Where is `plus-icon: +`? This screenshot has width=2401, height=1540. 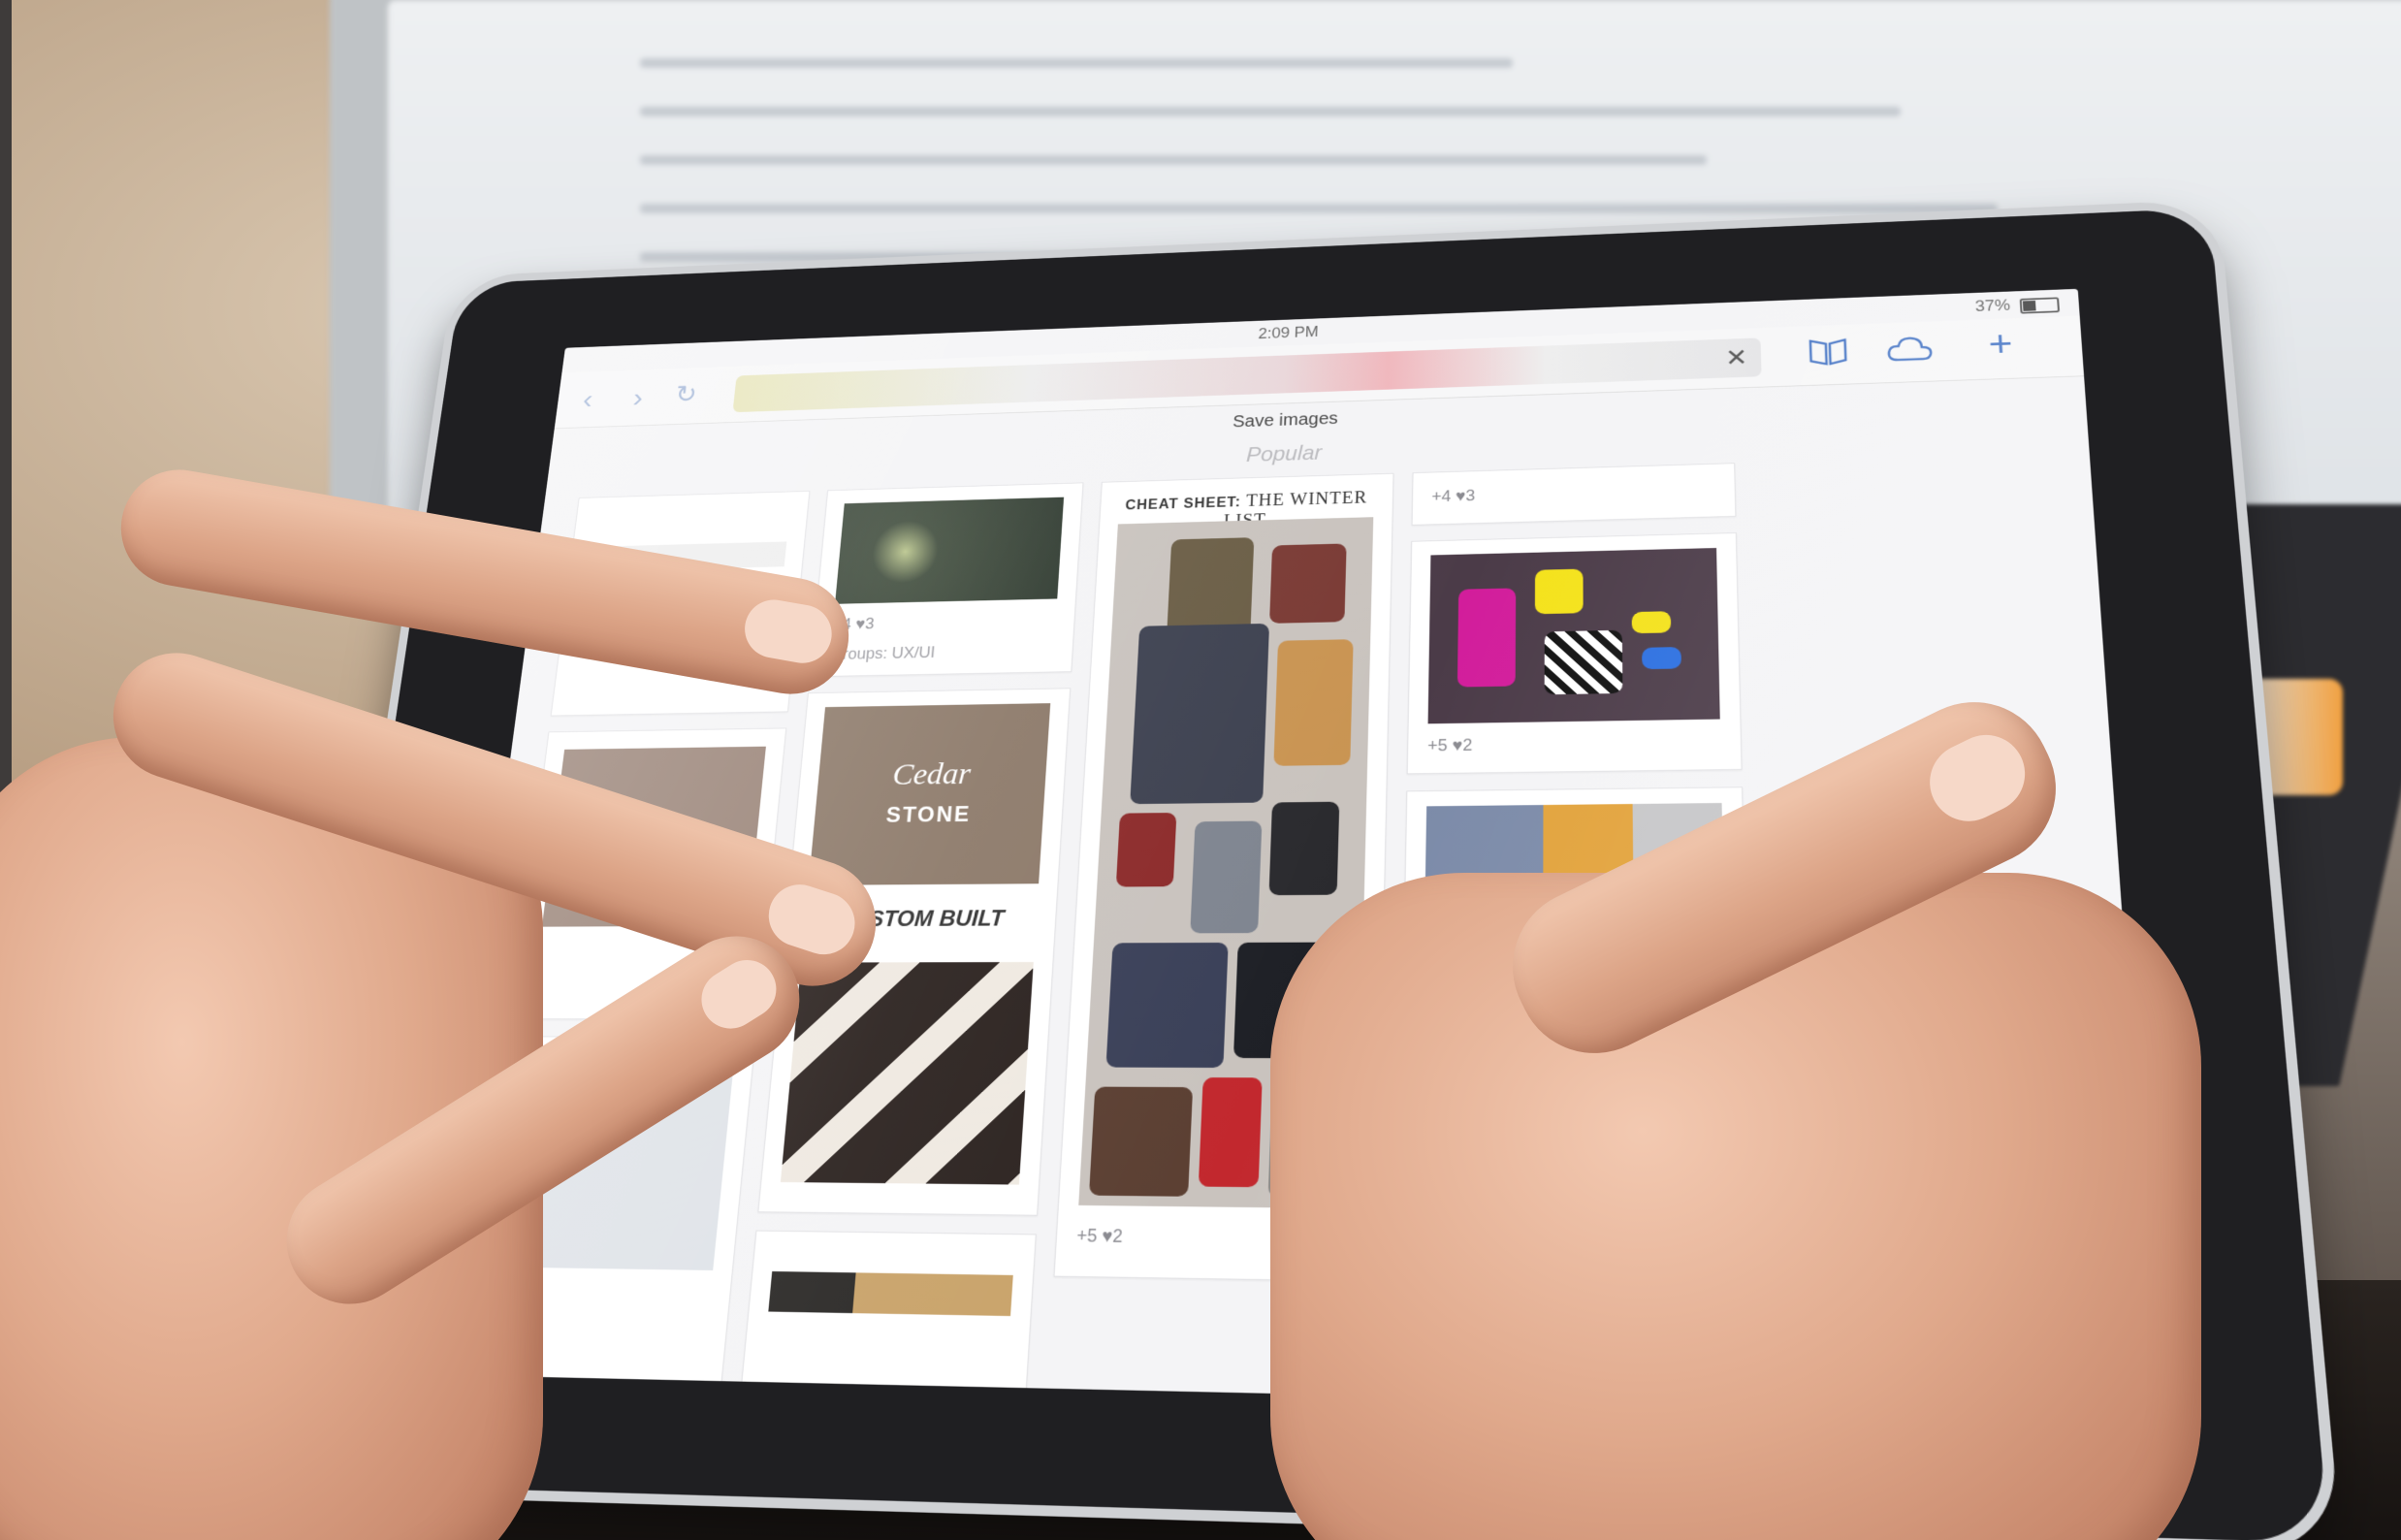
plus-icon: + is located at coordinates (2000, 345).